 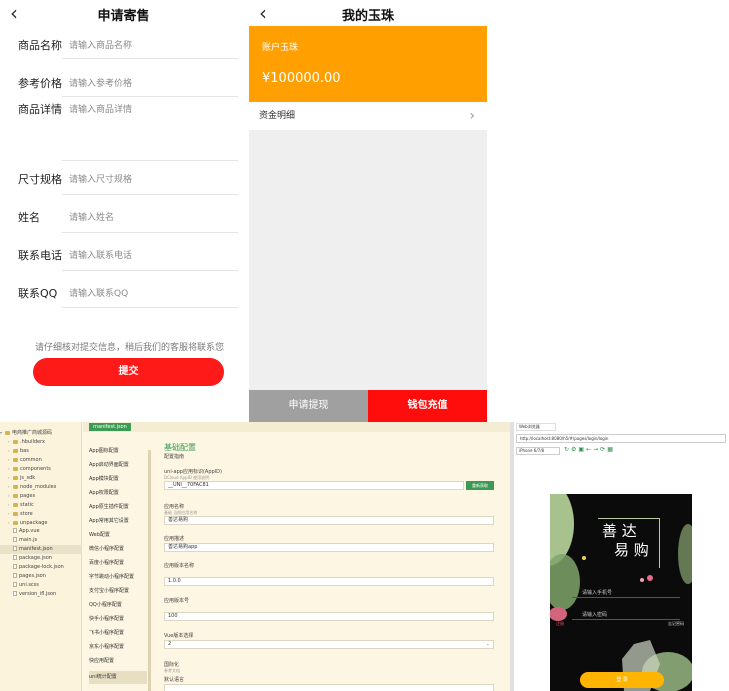 What do you see at coordinates (41, 495) in the screenshot?
I see `tree-item: › pages` at bounding box center [41, 495].